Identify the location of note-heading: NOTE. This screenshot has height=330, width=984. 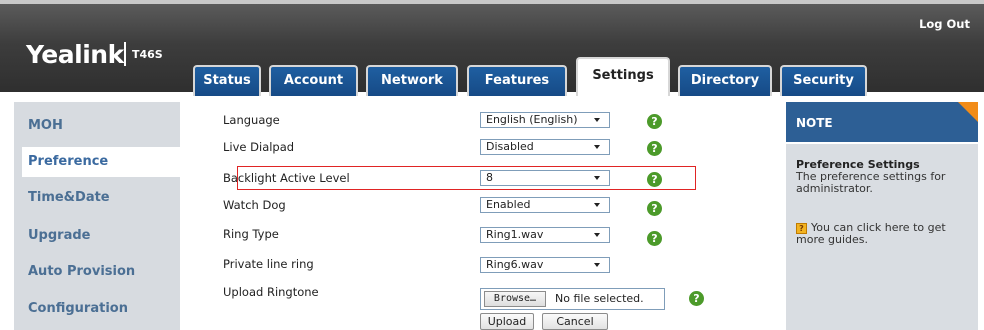
(814, 123).